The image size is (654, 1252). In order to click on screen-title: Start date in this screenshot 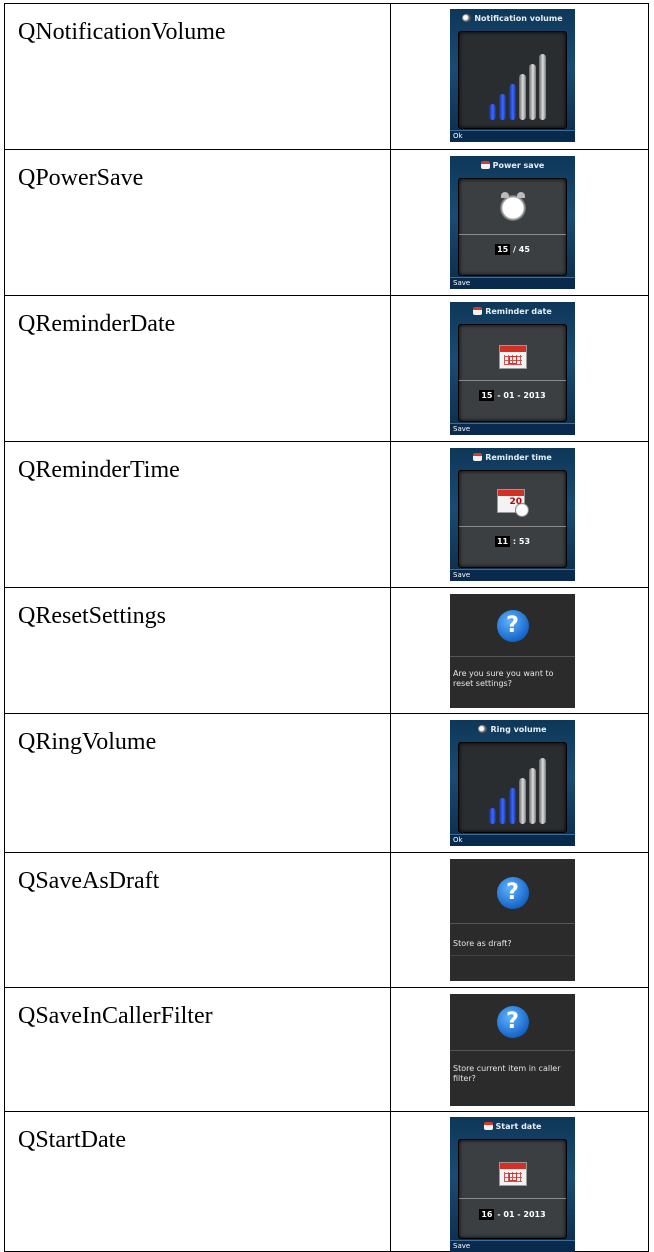, I will do `click(518, 1126)`.